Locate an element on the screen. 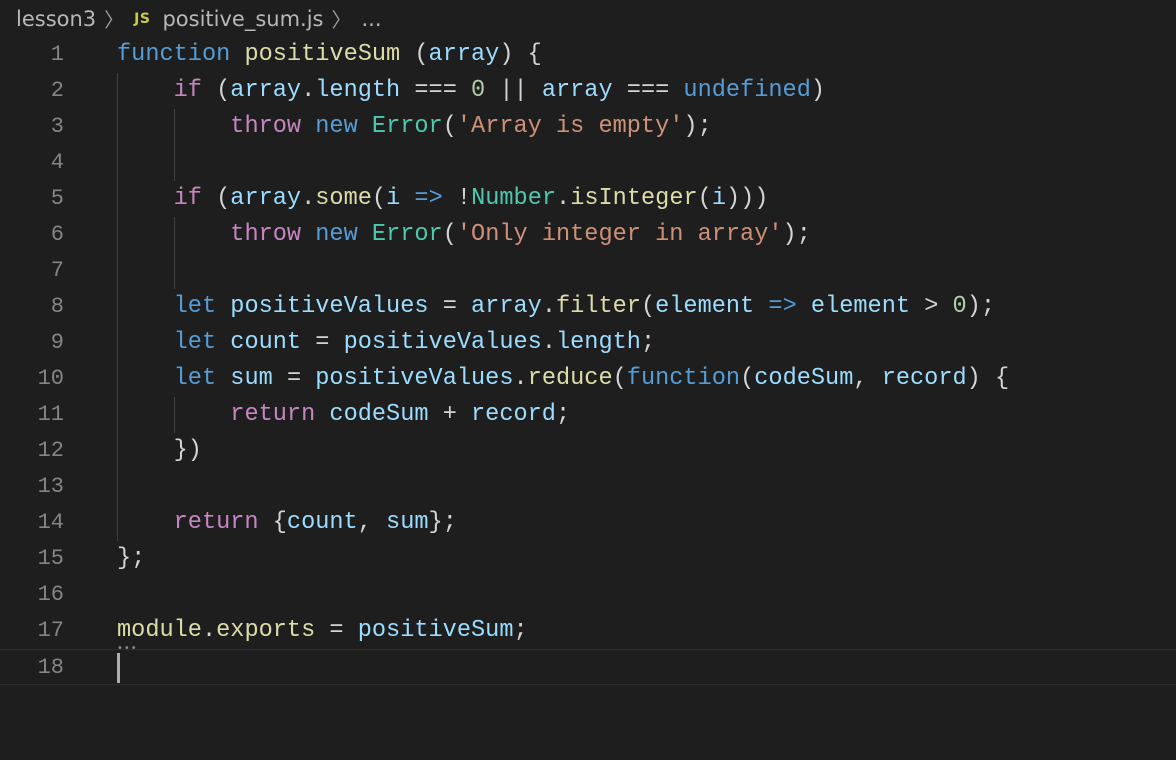 The height and width of the screenshot is (760, 1176). code-line: 9 let count = positiveValues.length; is located at coordinates (588, 343).